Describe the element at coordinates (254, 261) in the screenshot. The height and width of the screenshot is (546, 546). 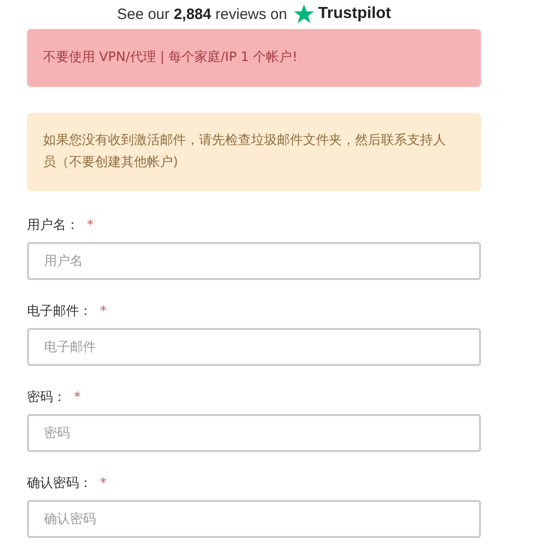
I see `input-field: 用户名` at that location.